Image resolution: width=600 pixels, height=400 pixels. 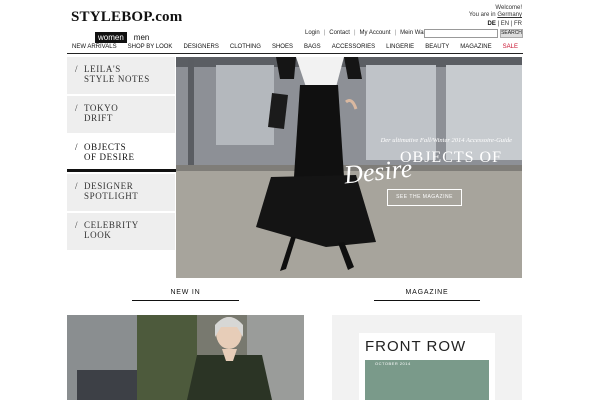 What do you see at coordinates (111, 196) in the screenshot?
I see `sidebar-item-label: SPOTLIGHT` at bounding box center [111, 196].